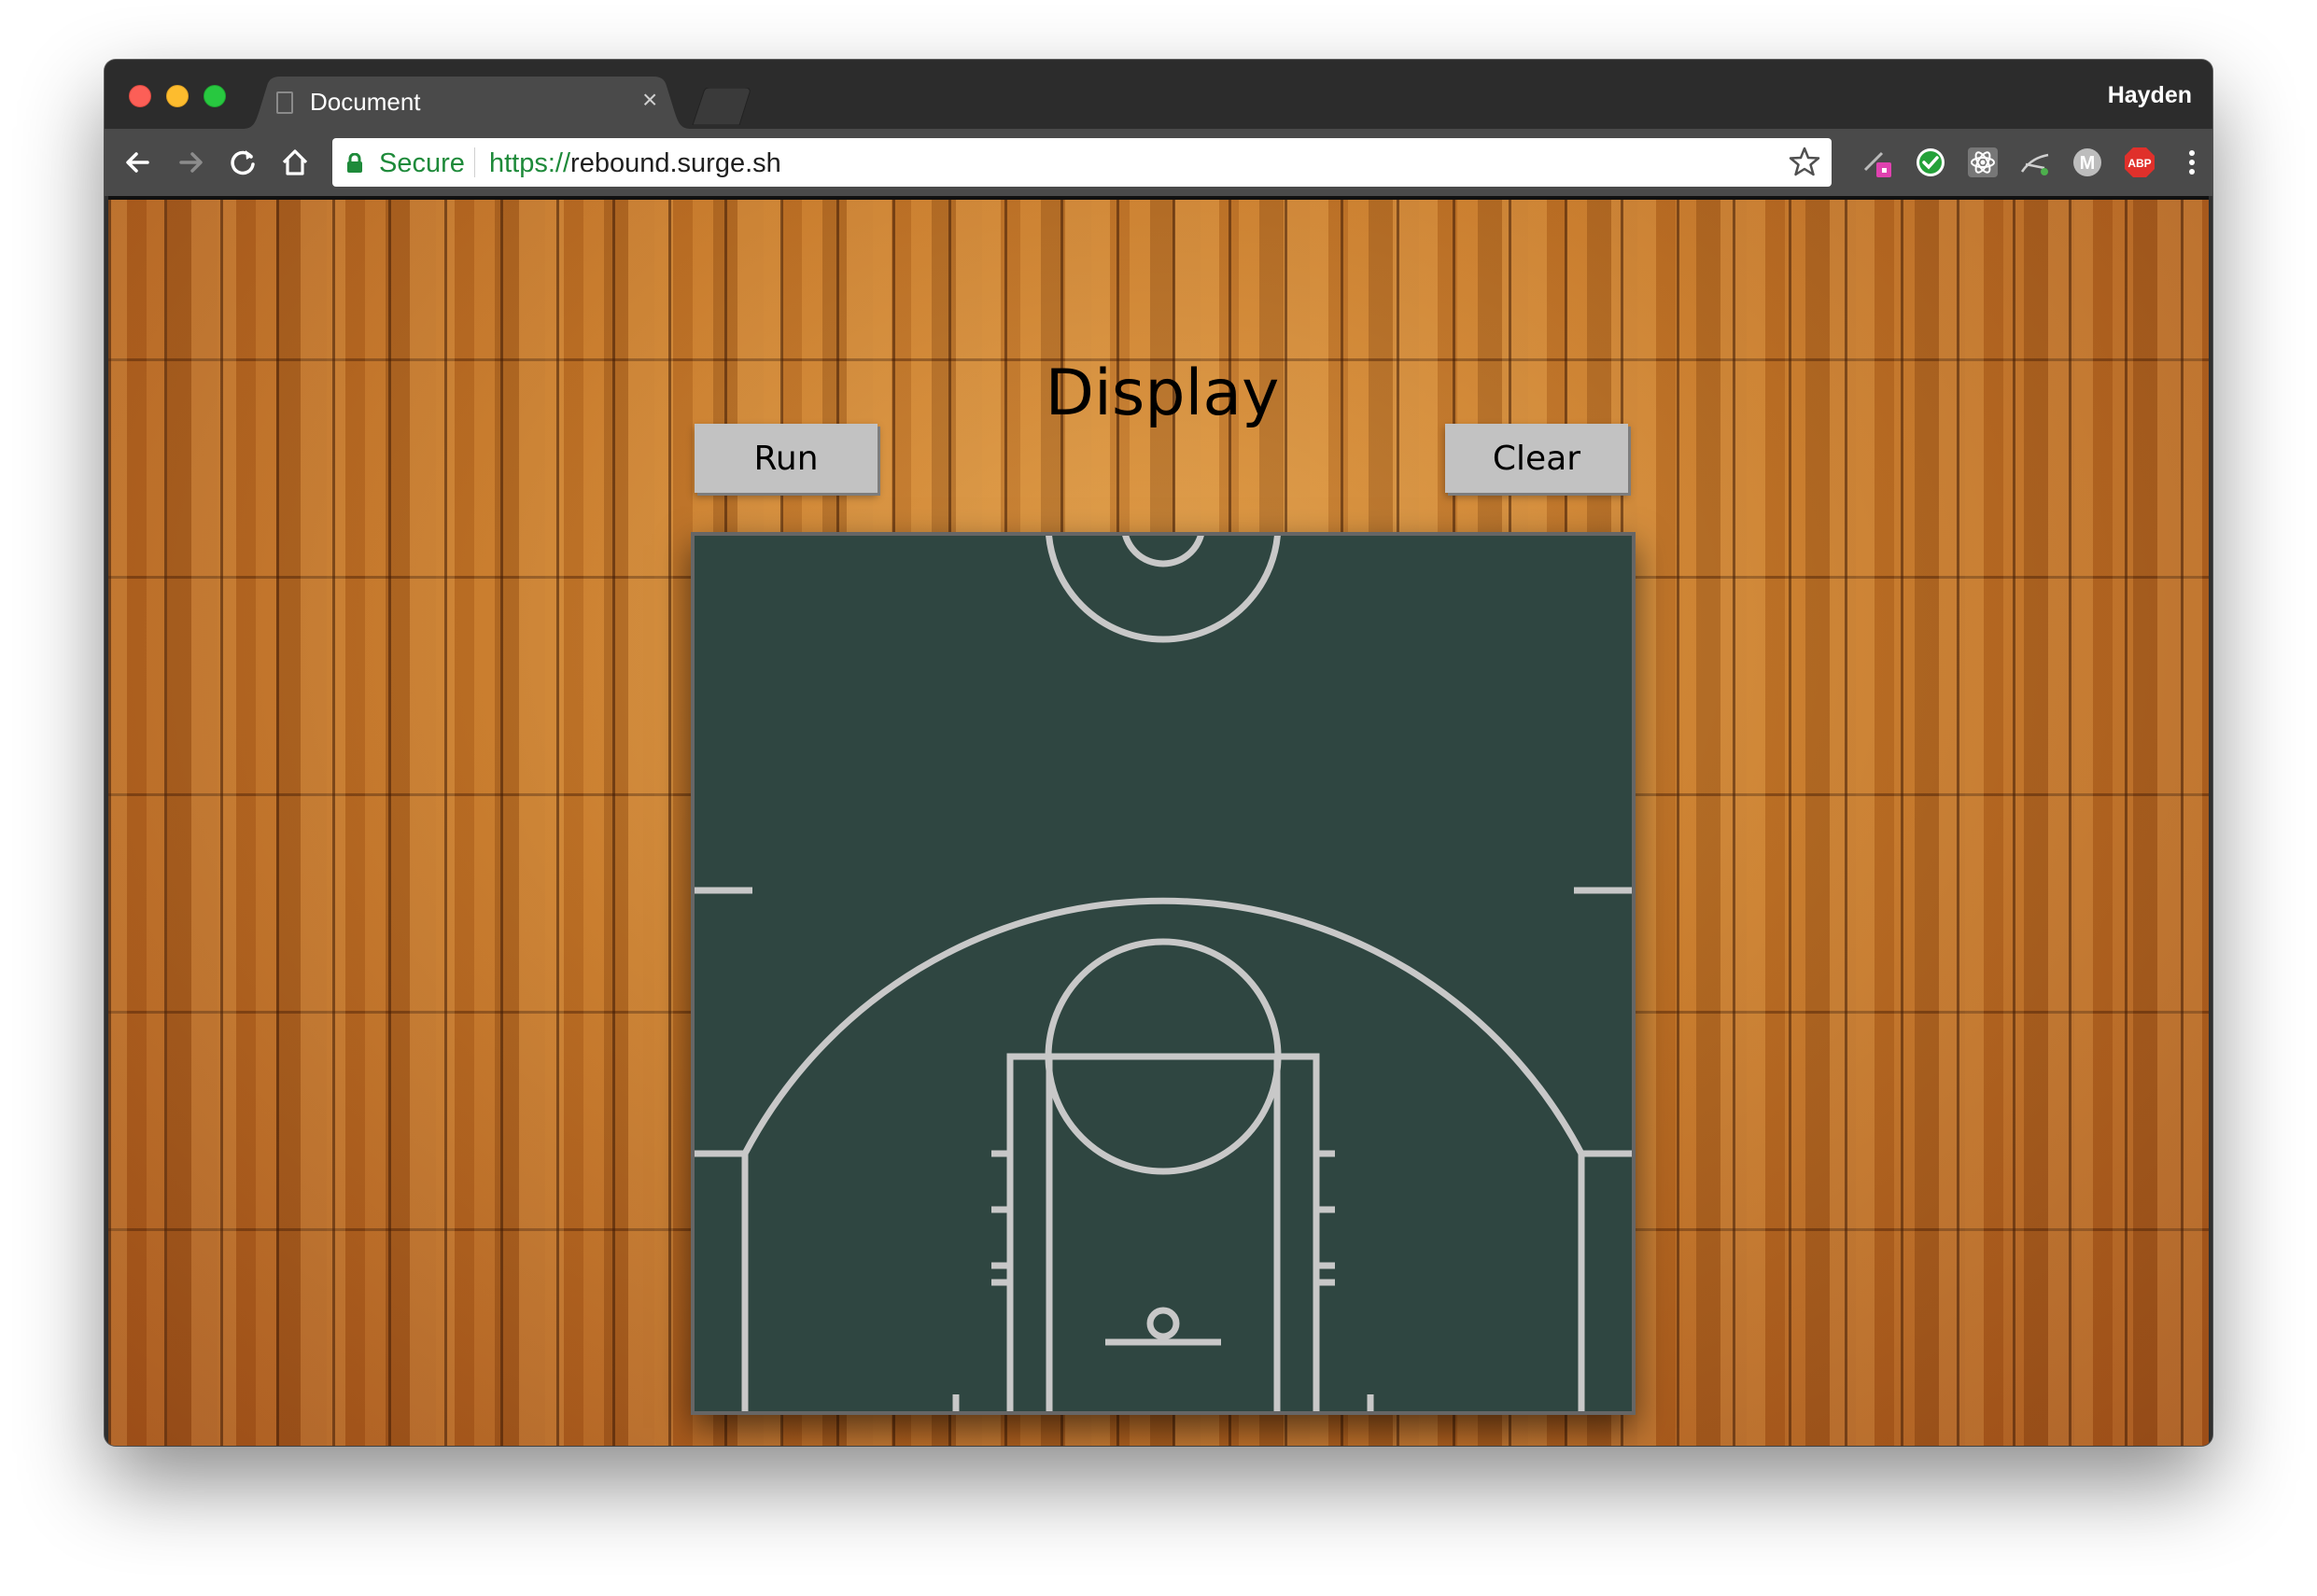 Image resolution: width=2317 pixels, height=1596 pixels. Describe the element at coordinates (1163, 1323) in the screenshot. I see `rim` at that location.